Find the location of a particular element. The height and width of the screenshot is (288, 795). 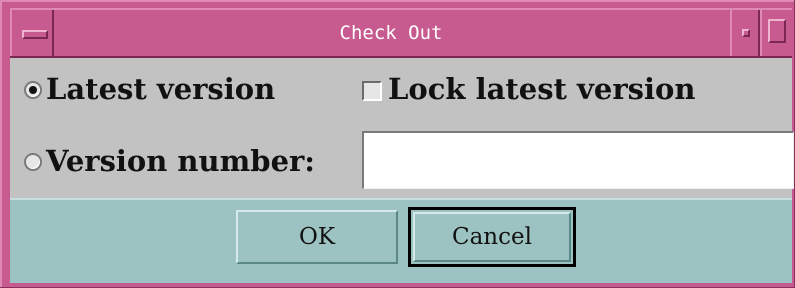

lock-latest-version-label: Lock latest version is located at coordinates (541, 89).